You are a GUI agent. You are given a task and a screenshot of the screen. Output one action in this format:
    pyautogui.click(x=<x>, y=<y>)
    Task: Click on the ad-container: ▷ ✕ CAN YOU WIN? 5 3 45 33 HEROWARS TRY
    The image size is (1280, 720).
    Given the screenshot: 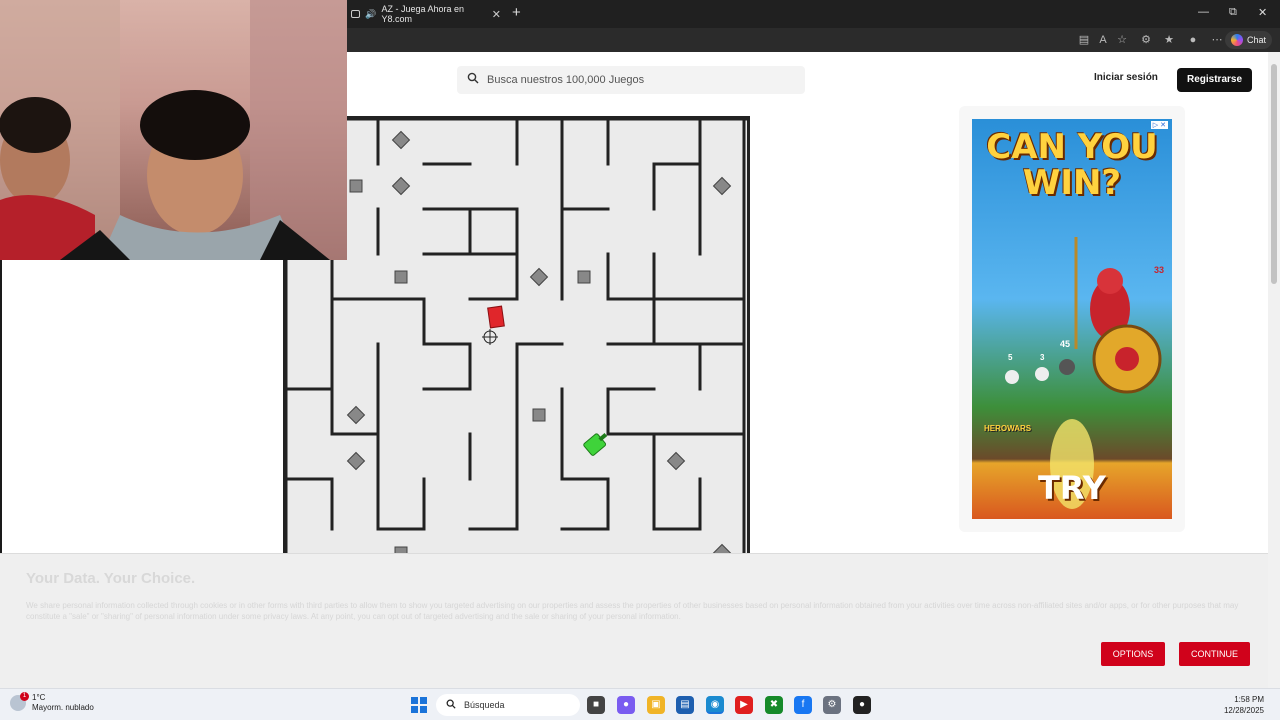 What is the action you would take?
    pyautogui.click(x=1072, y=319)
    